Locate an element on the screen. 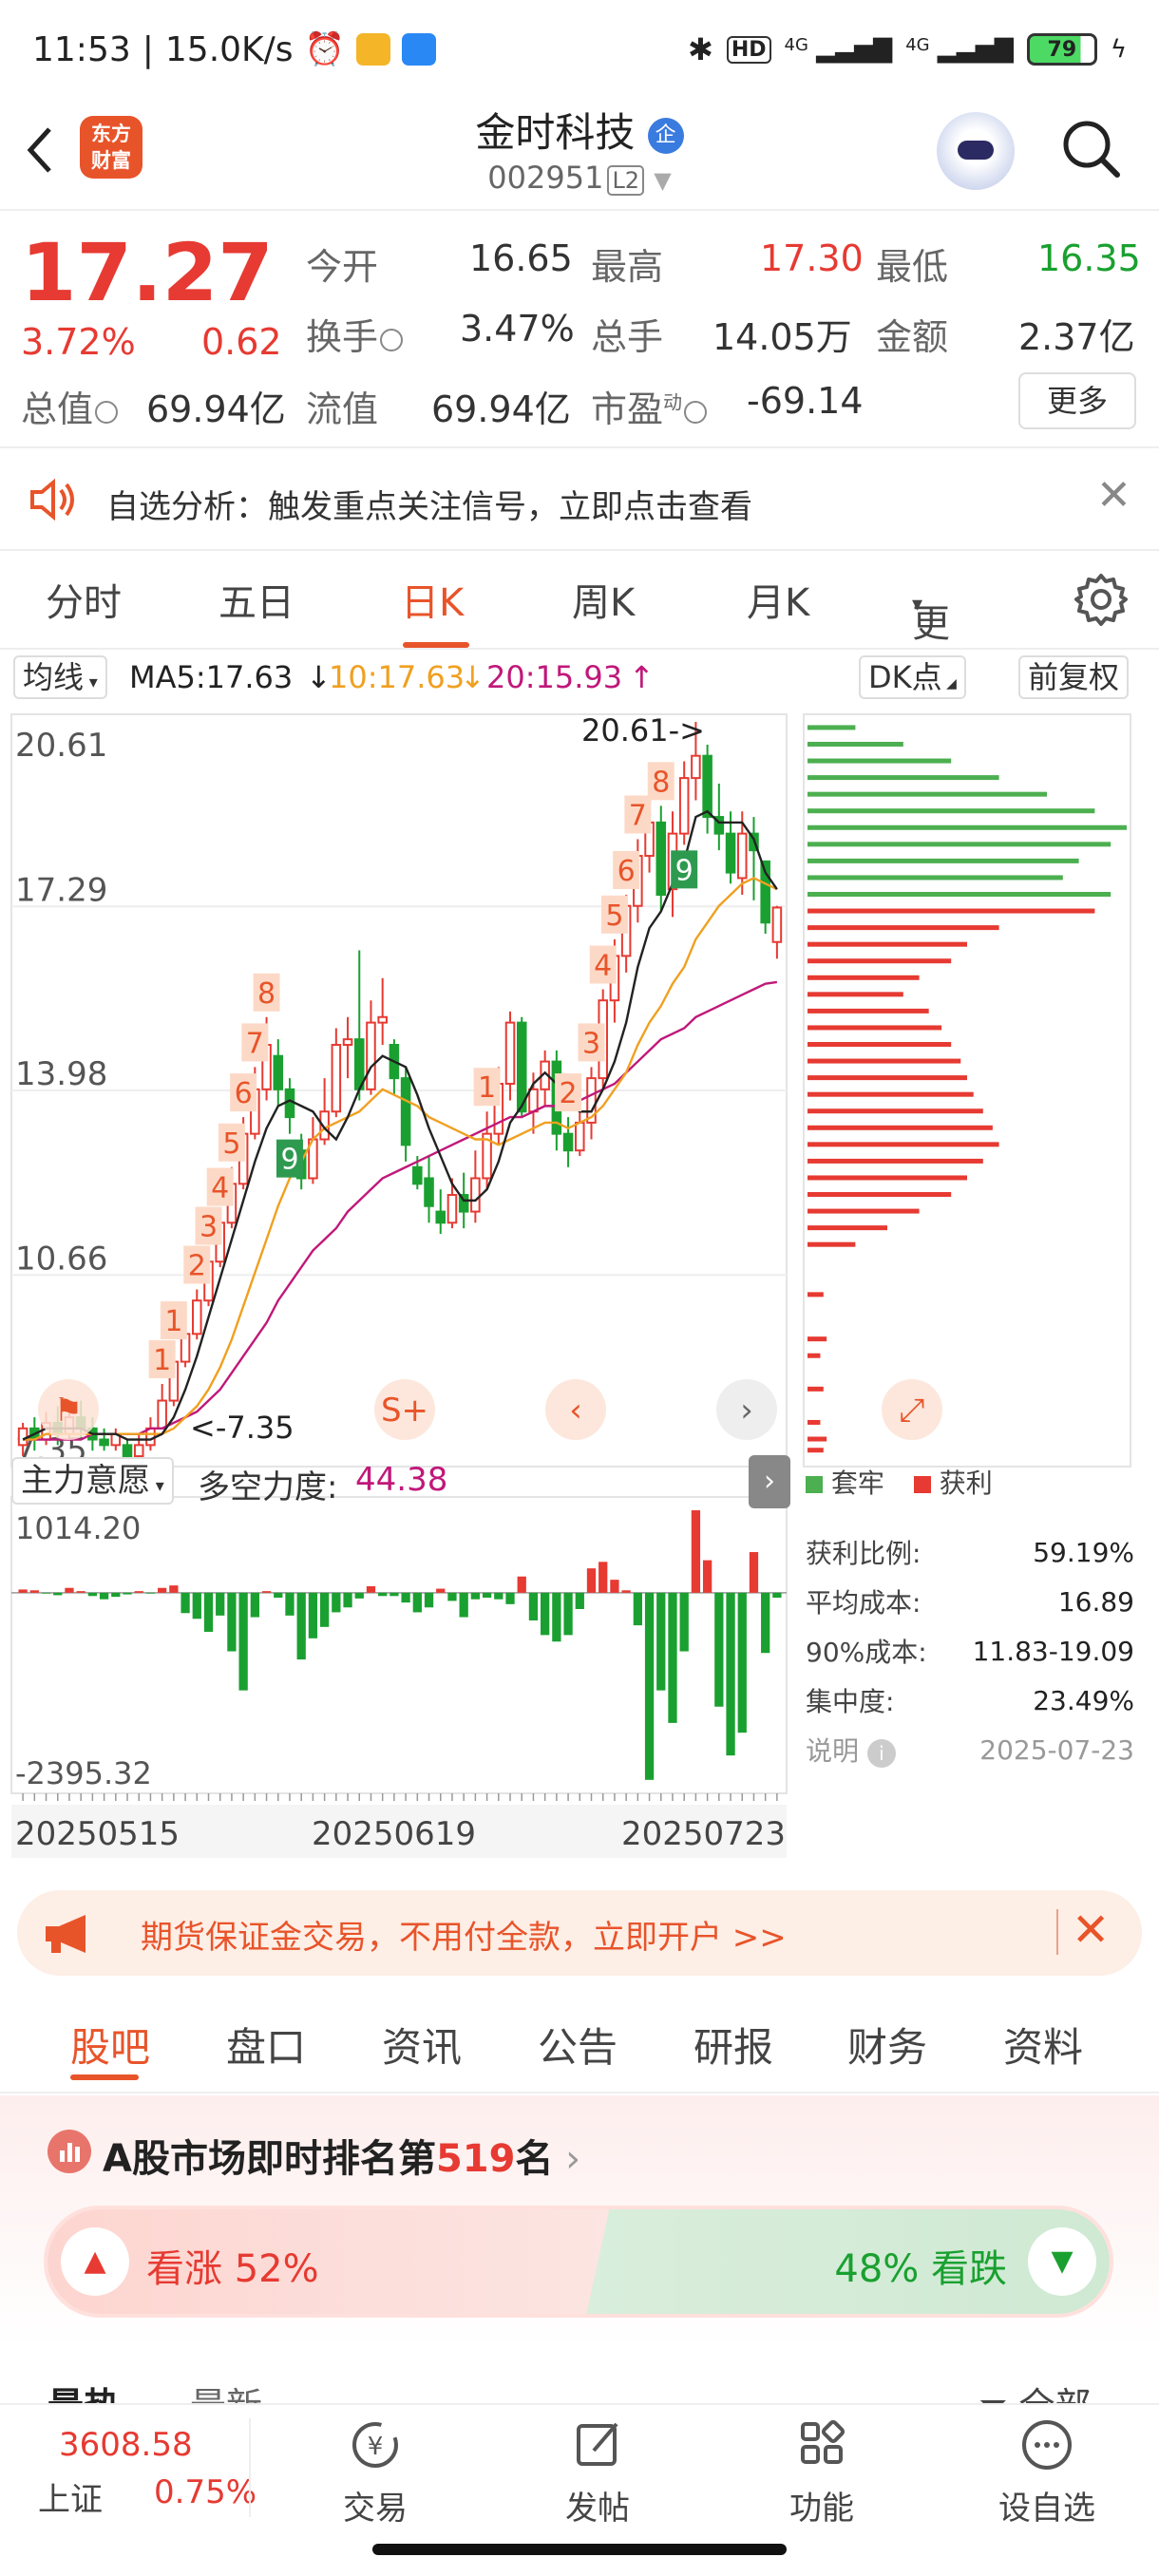 The height and width of the screenshot is (2576, 1159). tab-research: 研报 is located at coordinates (733, 2045).